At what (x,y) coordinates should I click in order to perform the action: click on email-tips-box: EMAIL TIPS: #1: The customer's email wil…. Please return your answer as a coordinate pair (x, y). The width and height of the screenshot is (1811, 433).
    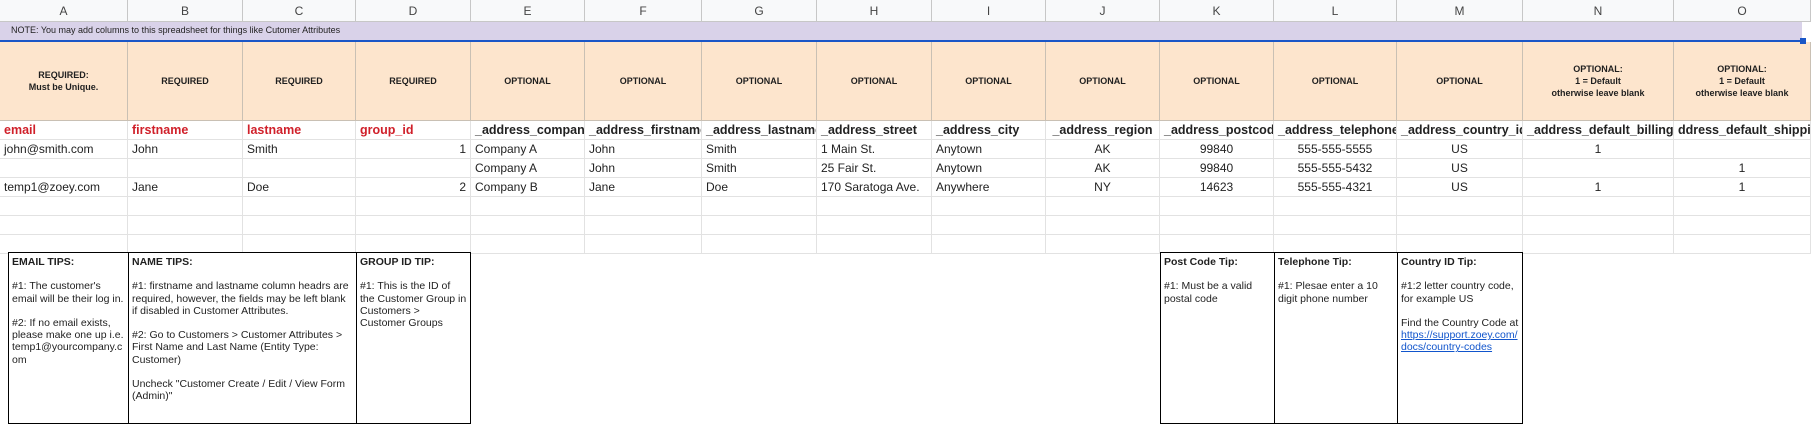
    Looking at the image, I should click on (68, 338).